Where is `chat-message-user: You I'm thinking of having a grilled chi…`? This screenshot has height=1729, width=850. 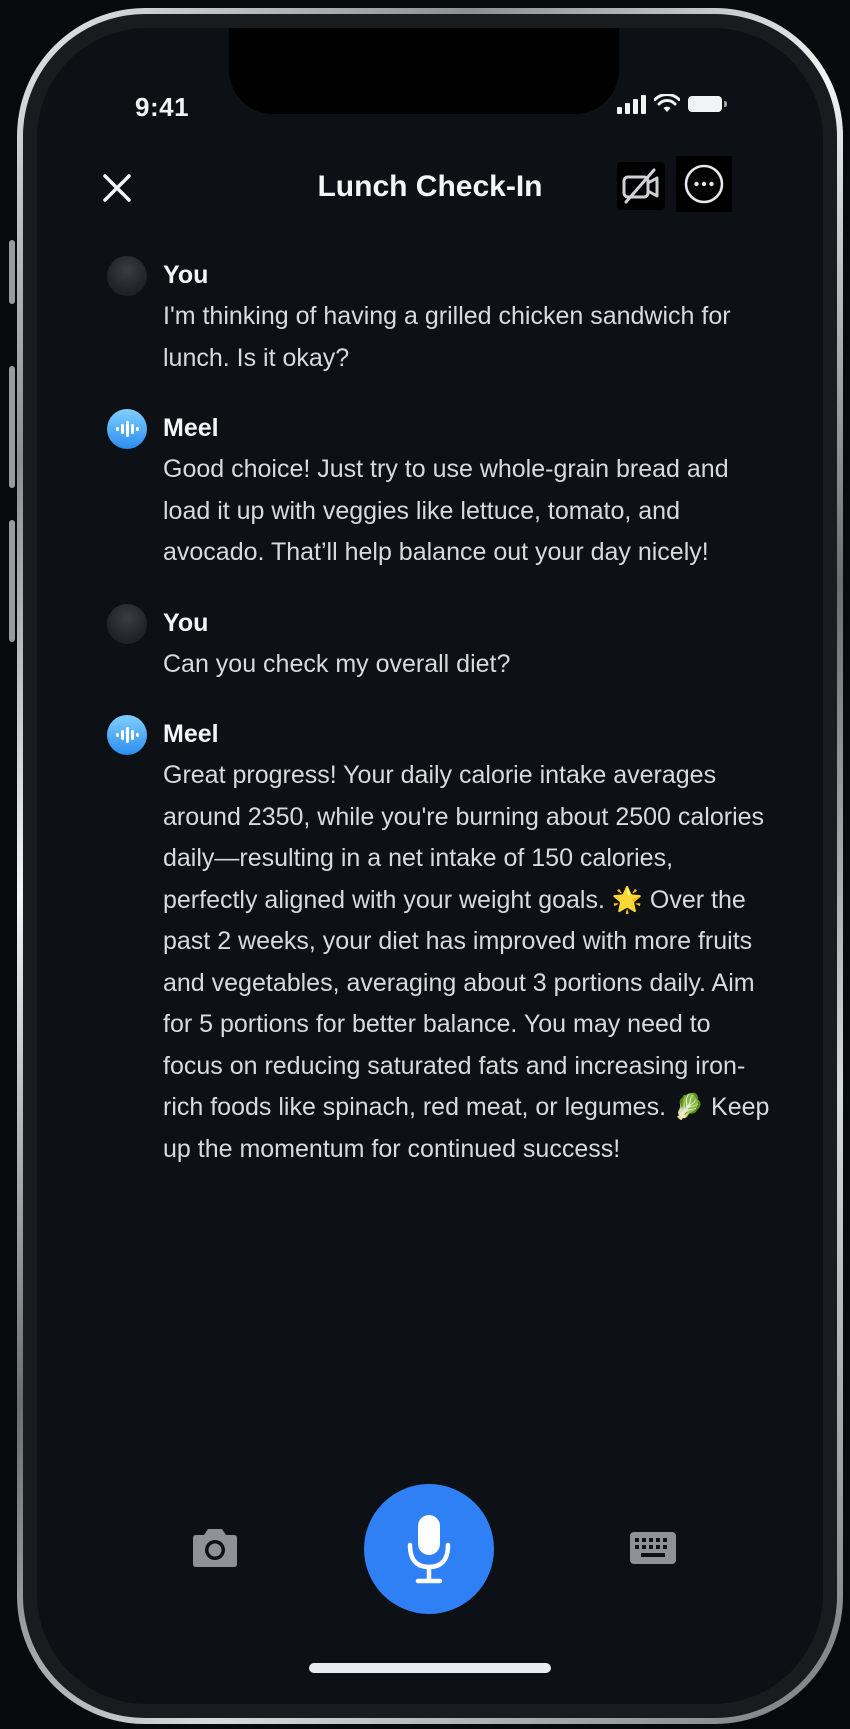 chat-message-user: You I'm thinking of having a grilled chi… is located at coordinates (440, 316).